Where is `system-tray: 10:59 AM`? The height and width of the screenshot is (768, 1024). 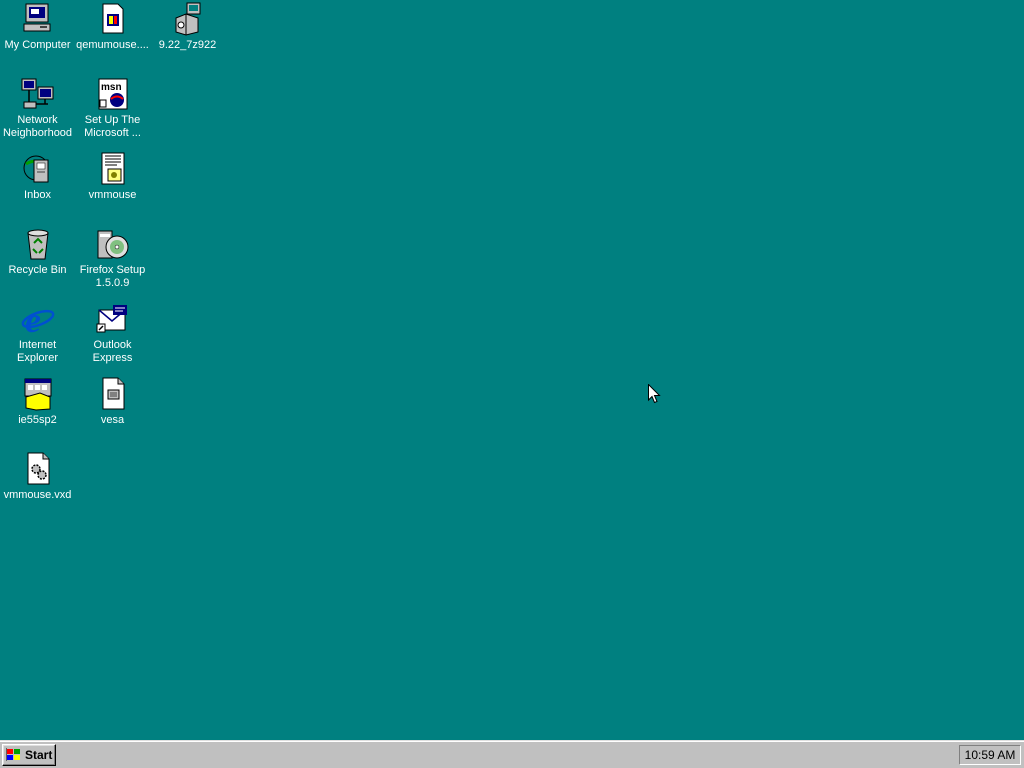 system-tray: 10:59 AM is located at coordinates (990, 755).